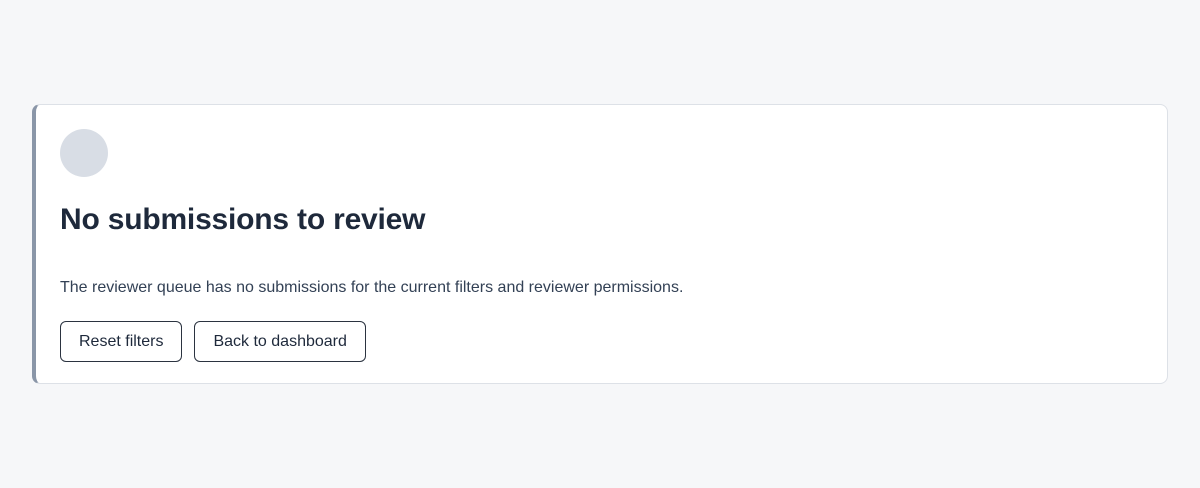 The image size is (1200, 488). What do you see at coordinates (243, 219) in the screenshot?
I see `empty-state-title: No submissions to review` at bounding box center [243, 219].